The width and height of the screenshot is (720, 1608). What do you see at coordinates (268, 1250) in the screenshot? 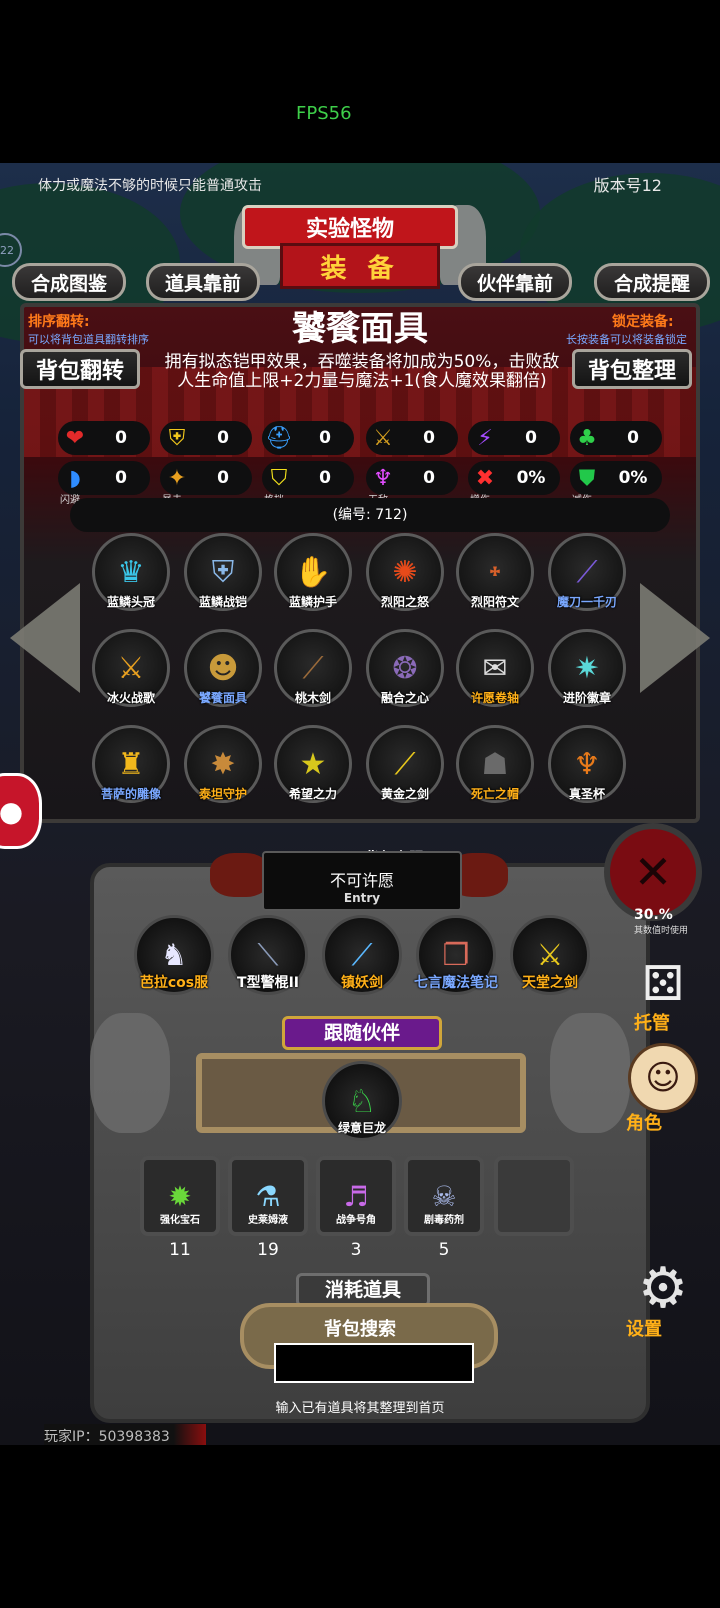
I see `consumable-count: 19` at bounding box center [268, 1250].